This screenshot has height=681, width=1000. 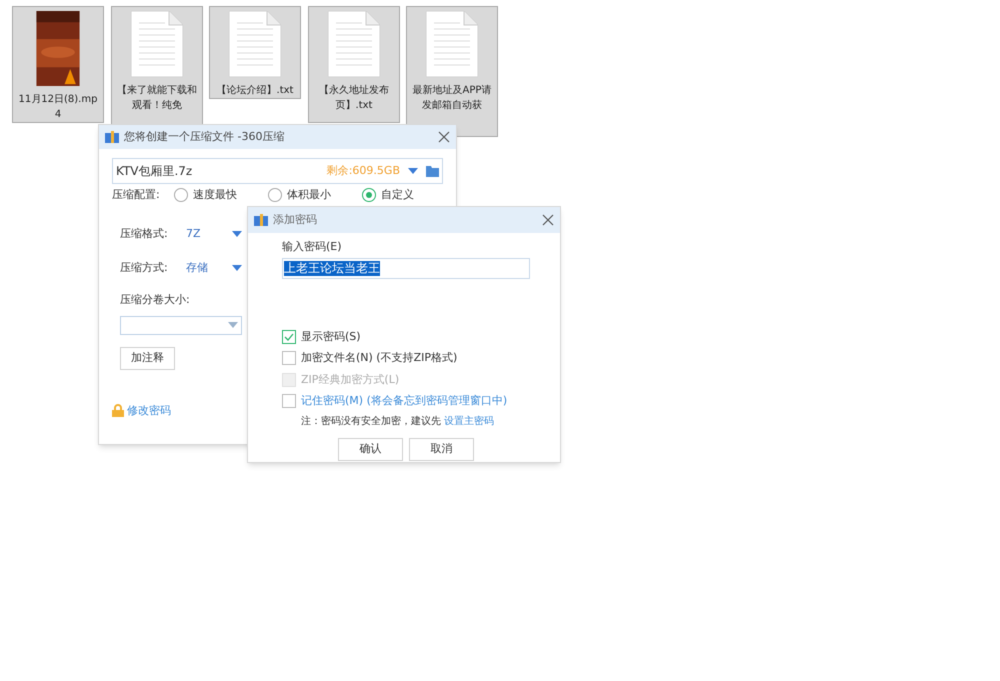 What do you see at coordinates (312, 246) in the screenshot?
I see `password-label: 输入密码(E)` at bounding box center [312, 246].